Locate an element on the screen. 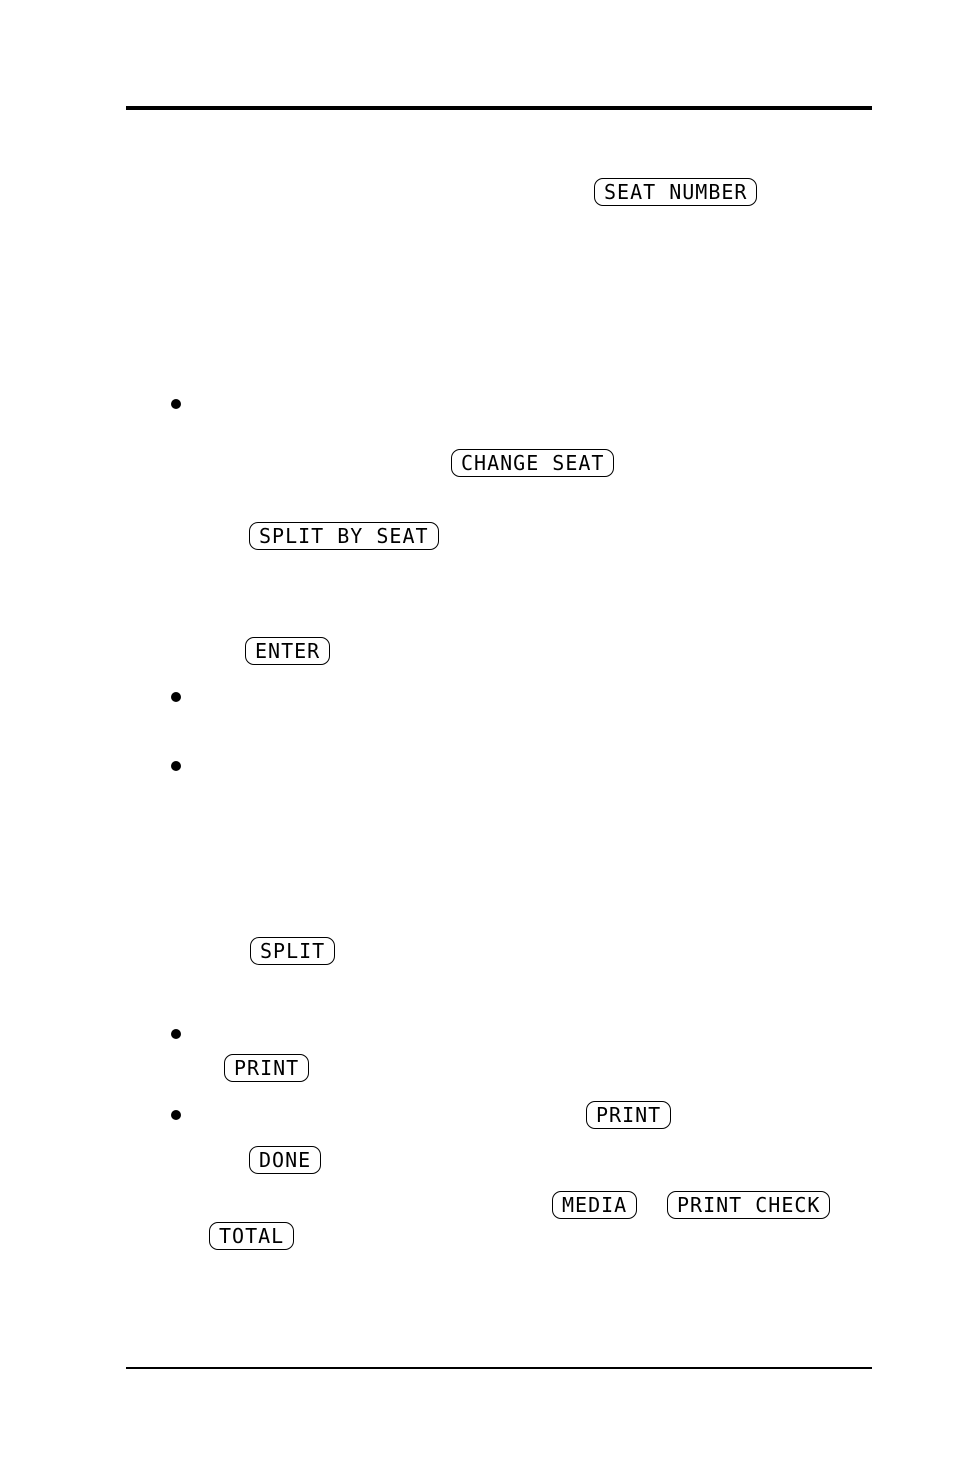  key-change-seat: CHANGE SEAT is located at coordinates (533, 463).